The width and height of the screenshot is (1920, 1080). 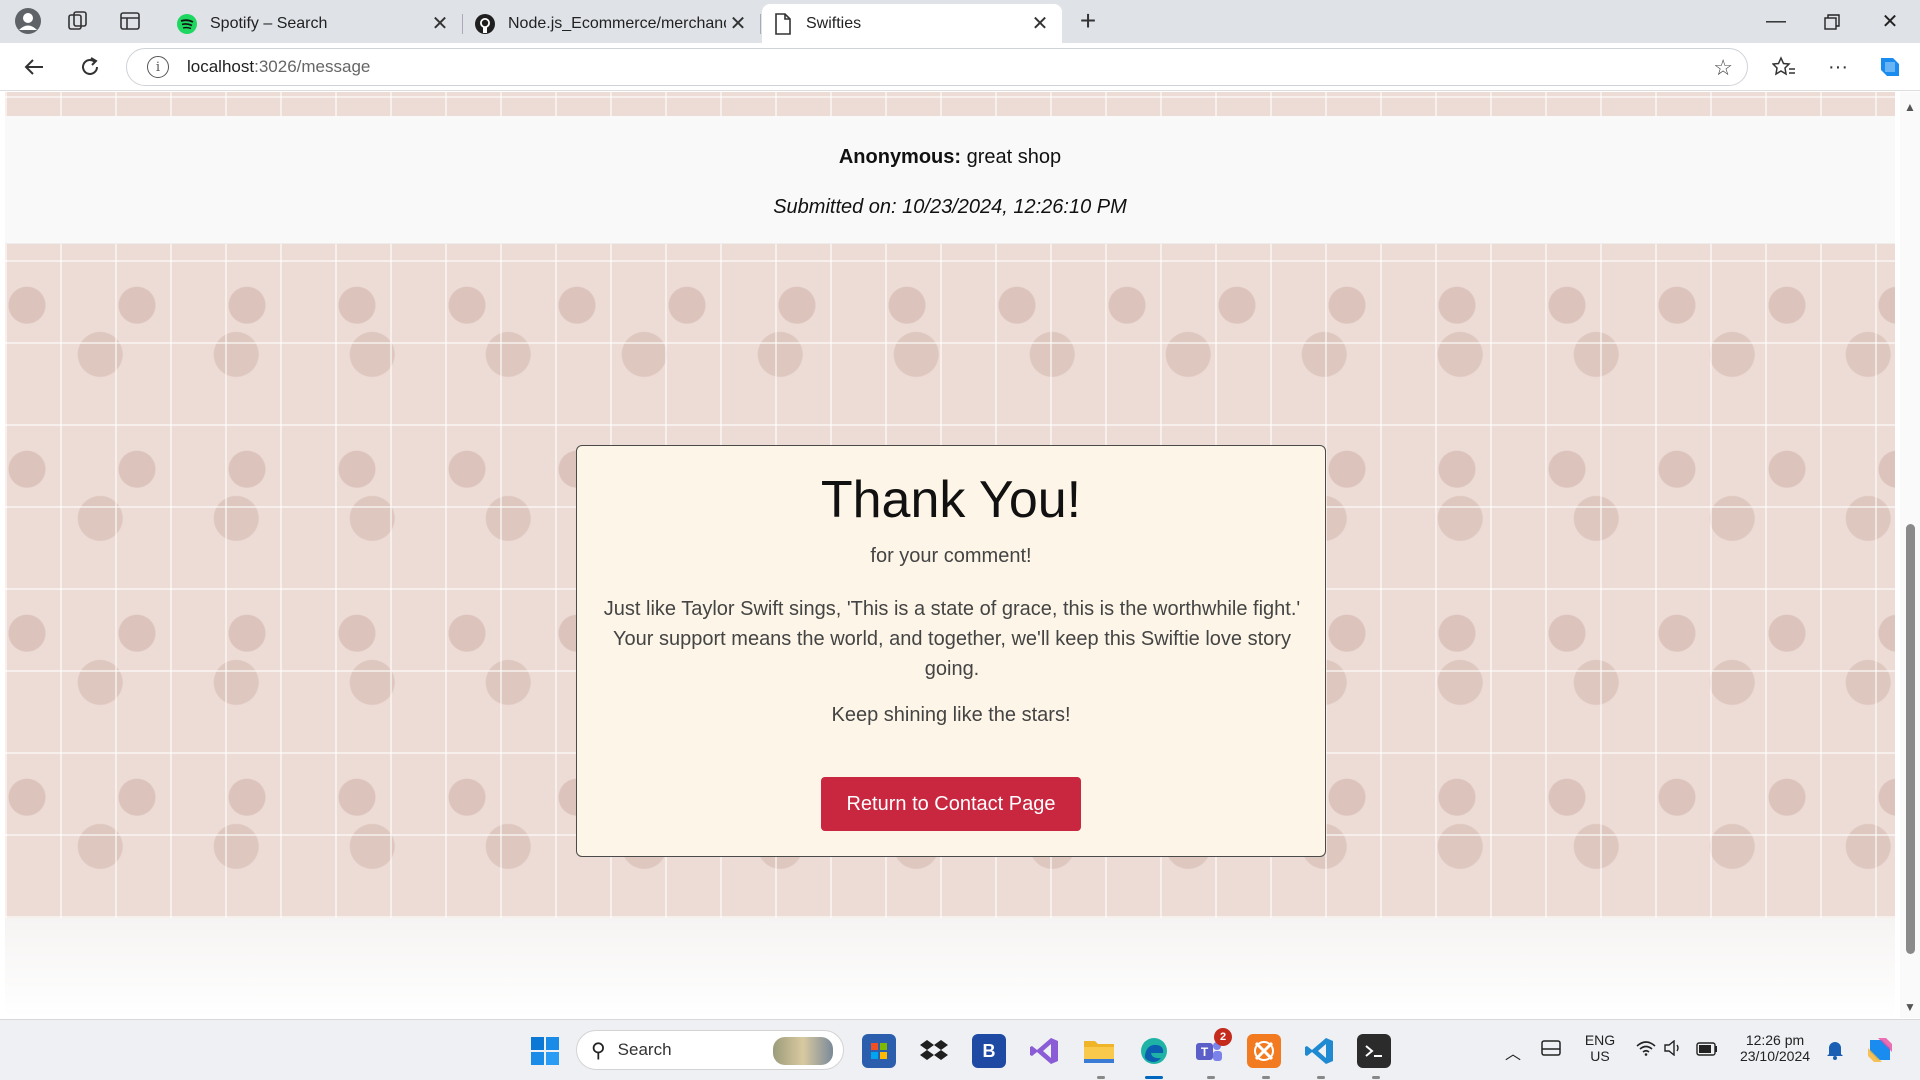 What do you see at coordinates (989, 1051) in the screenshot?
I see `b-app-icon: B` at bounding box center [989, 1051].